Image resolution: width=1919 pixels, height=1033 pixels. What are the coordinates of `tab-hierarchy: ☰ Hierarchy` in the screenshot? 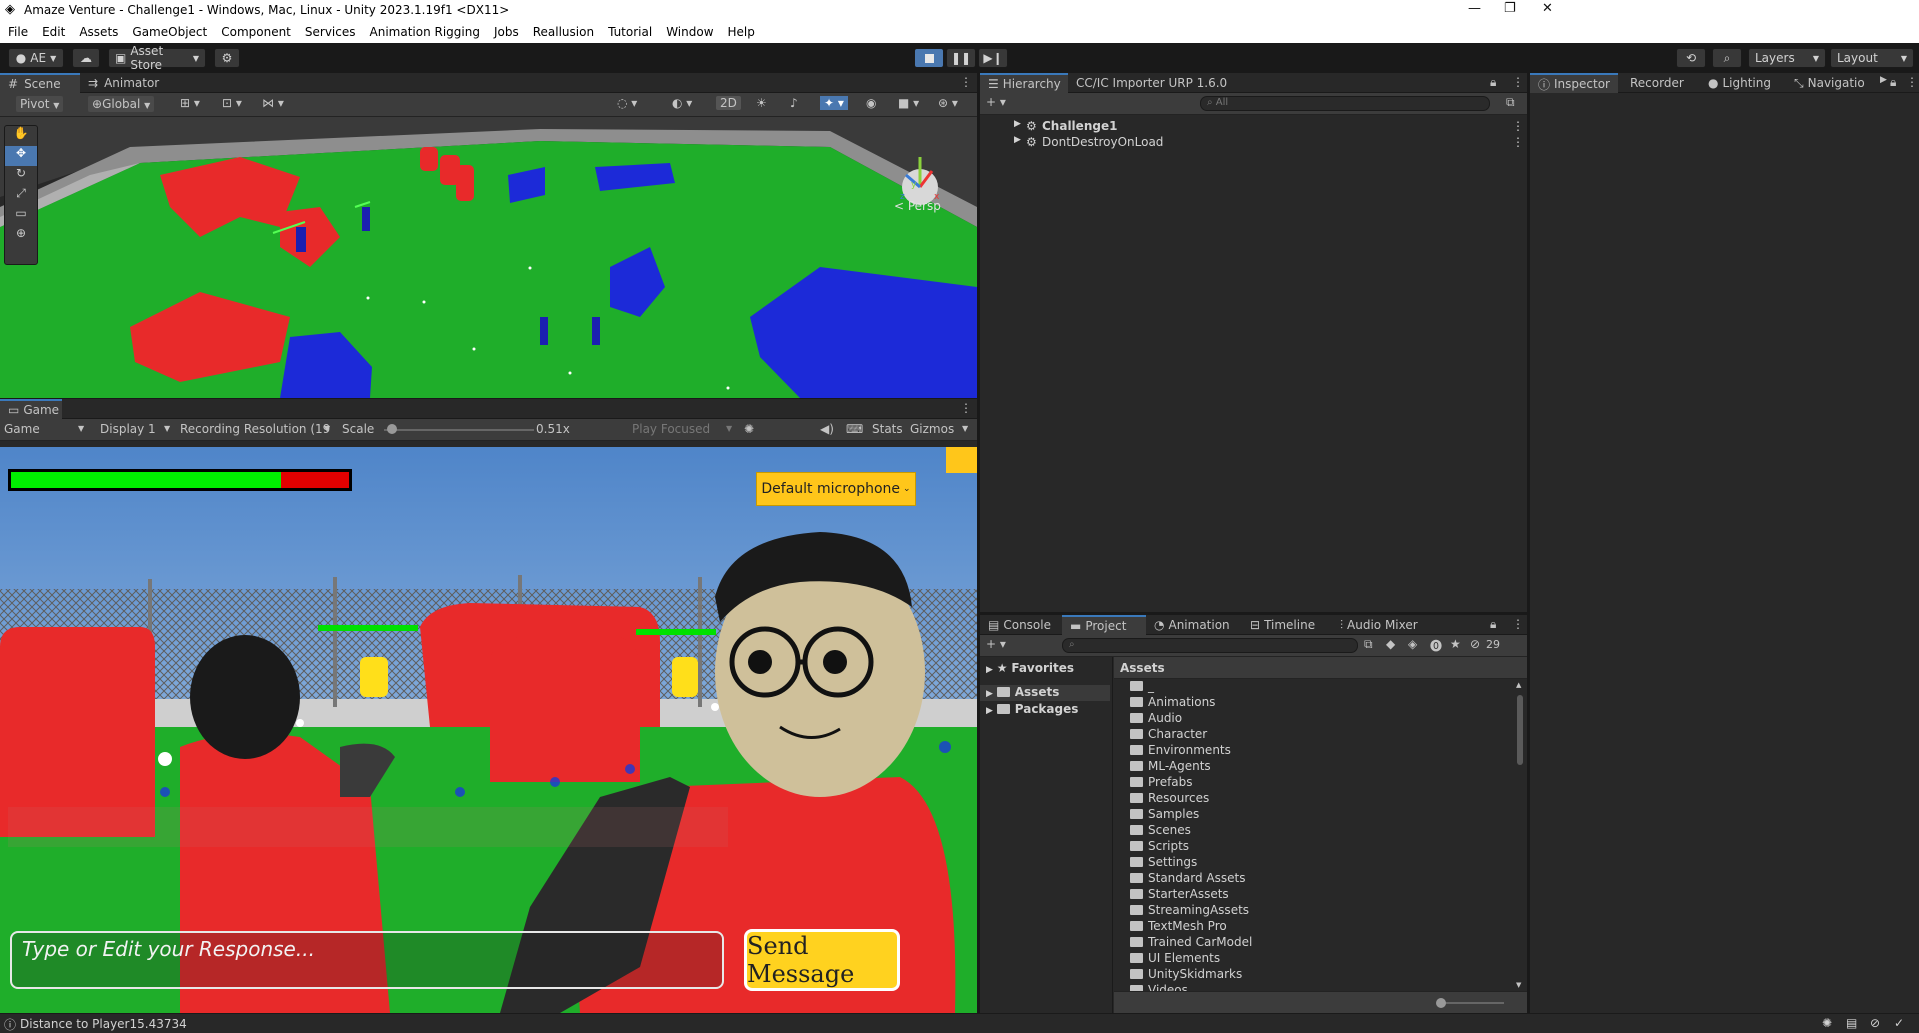 It's located at (1024, 83).